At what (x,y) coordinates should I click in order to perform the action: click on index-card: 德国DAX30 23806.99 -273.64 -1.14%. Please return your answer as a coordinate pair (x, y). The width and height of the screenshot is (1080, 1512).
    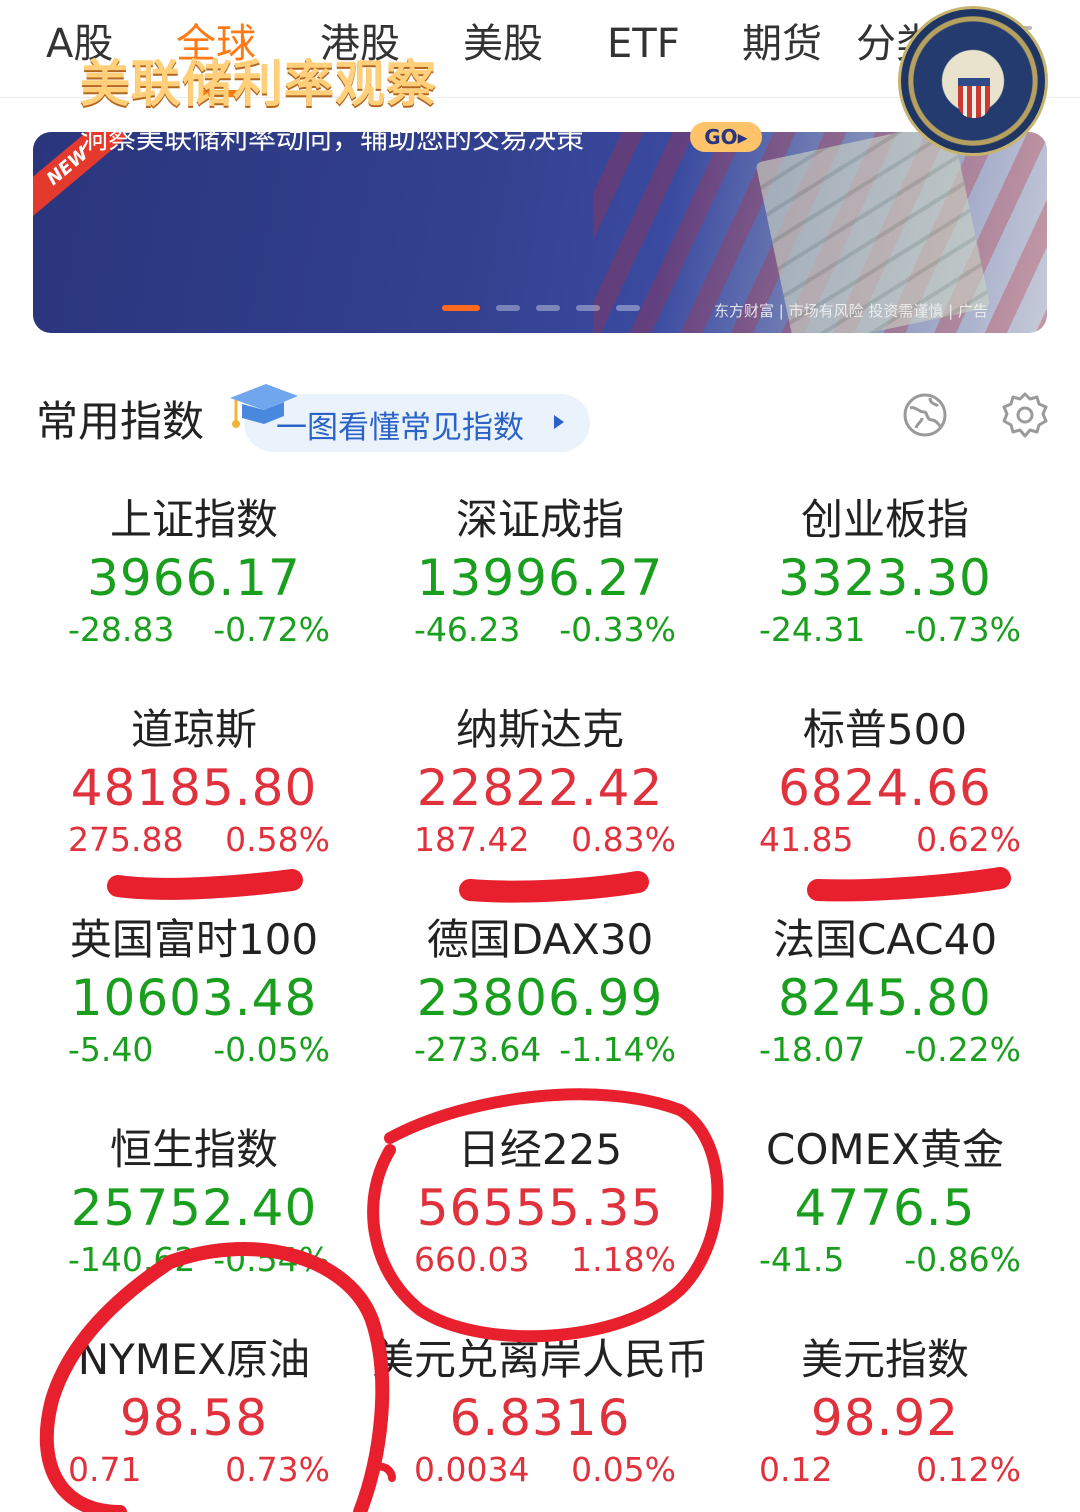
    Looking at the image, I should click on (540, 1014).